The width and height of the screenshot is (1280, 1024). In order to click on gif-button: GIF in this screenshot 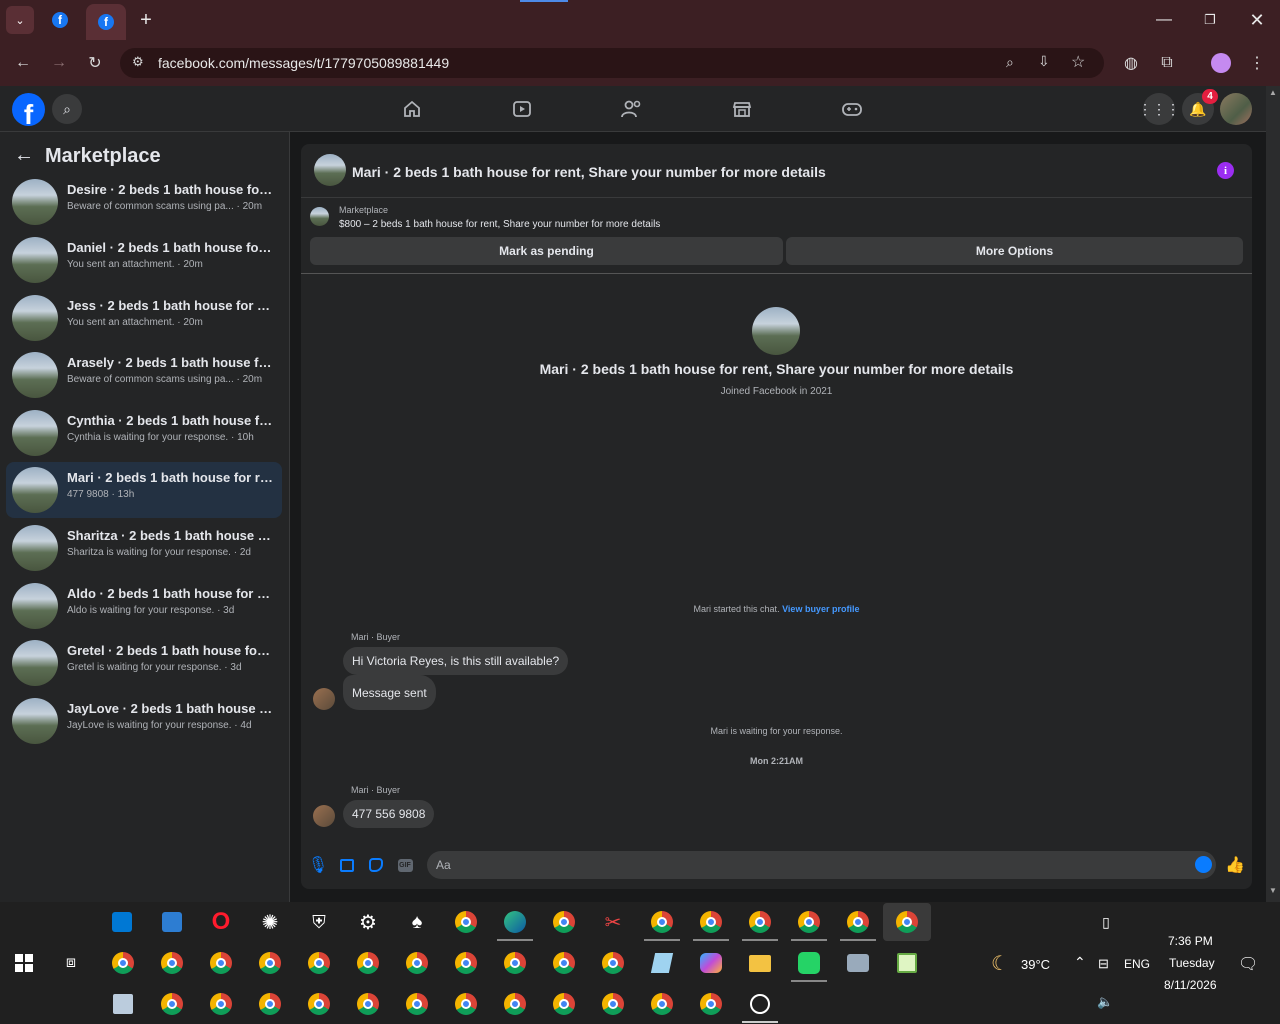, I will do `click(405, 865)`.